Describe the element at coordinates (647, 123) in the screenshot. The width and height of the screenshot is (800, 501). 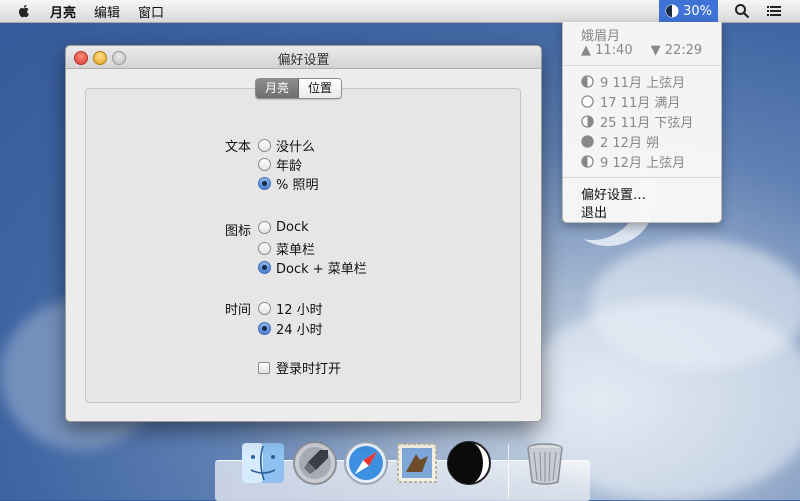
I see `phase-item-label: 25 11月 下弦月` at that location.